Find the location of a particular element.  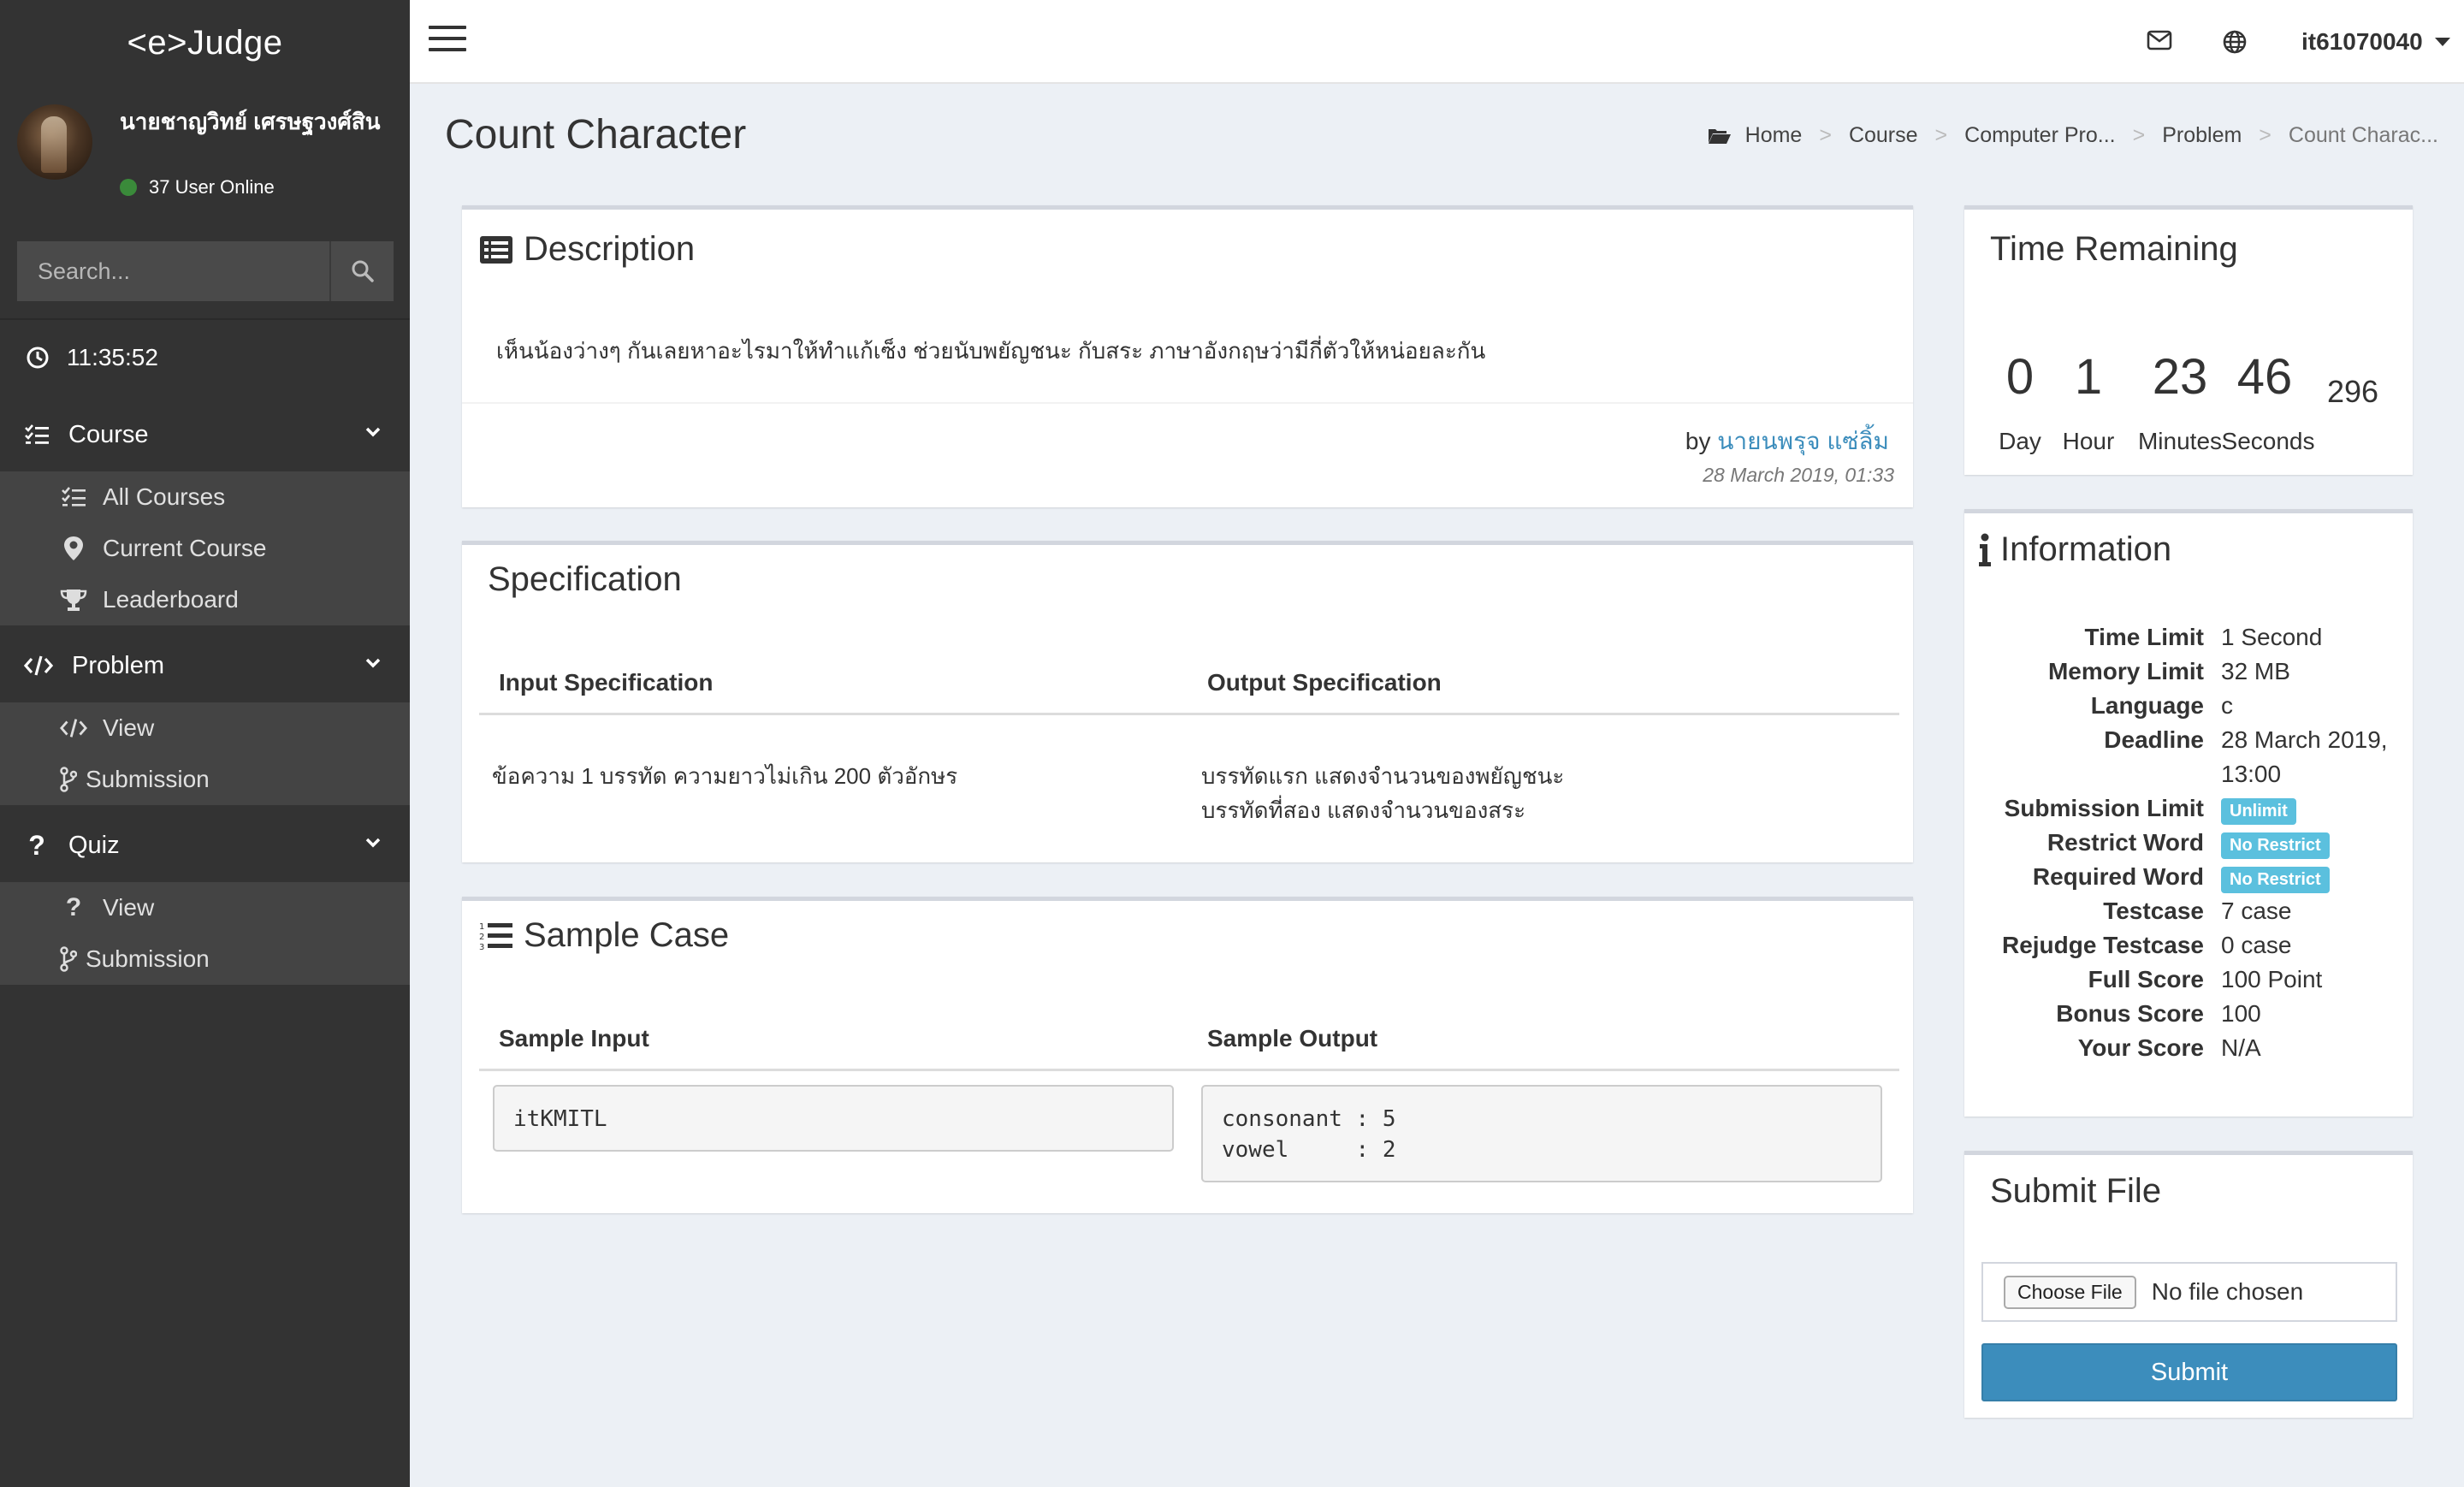

sample-input-header: Sample Input is located at coordinates (574, 1038).